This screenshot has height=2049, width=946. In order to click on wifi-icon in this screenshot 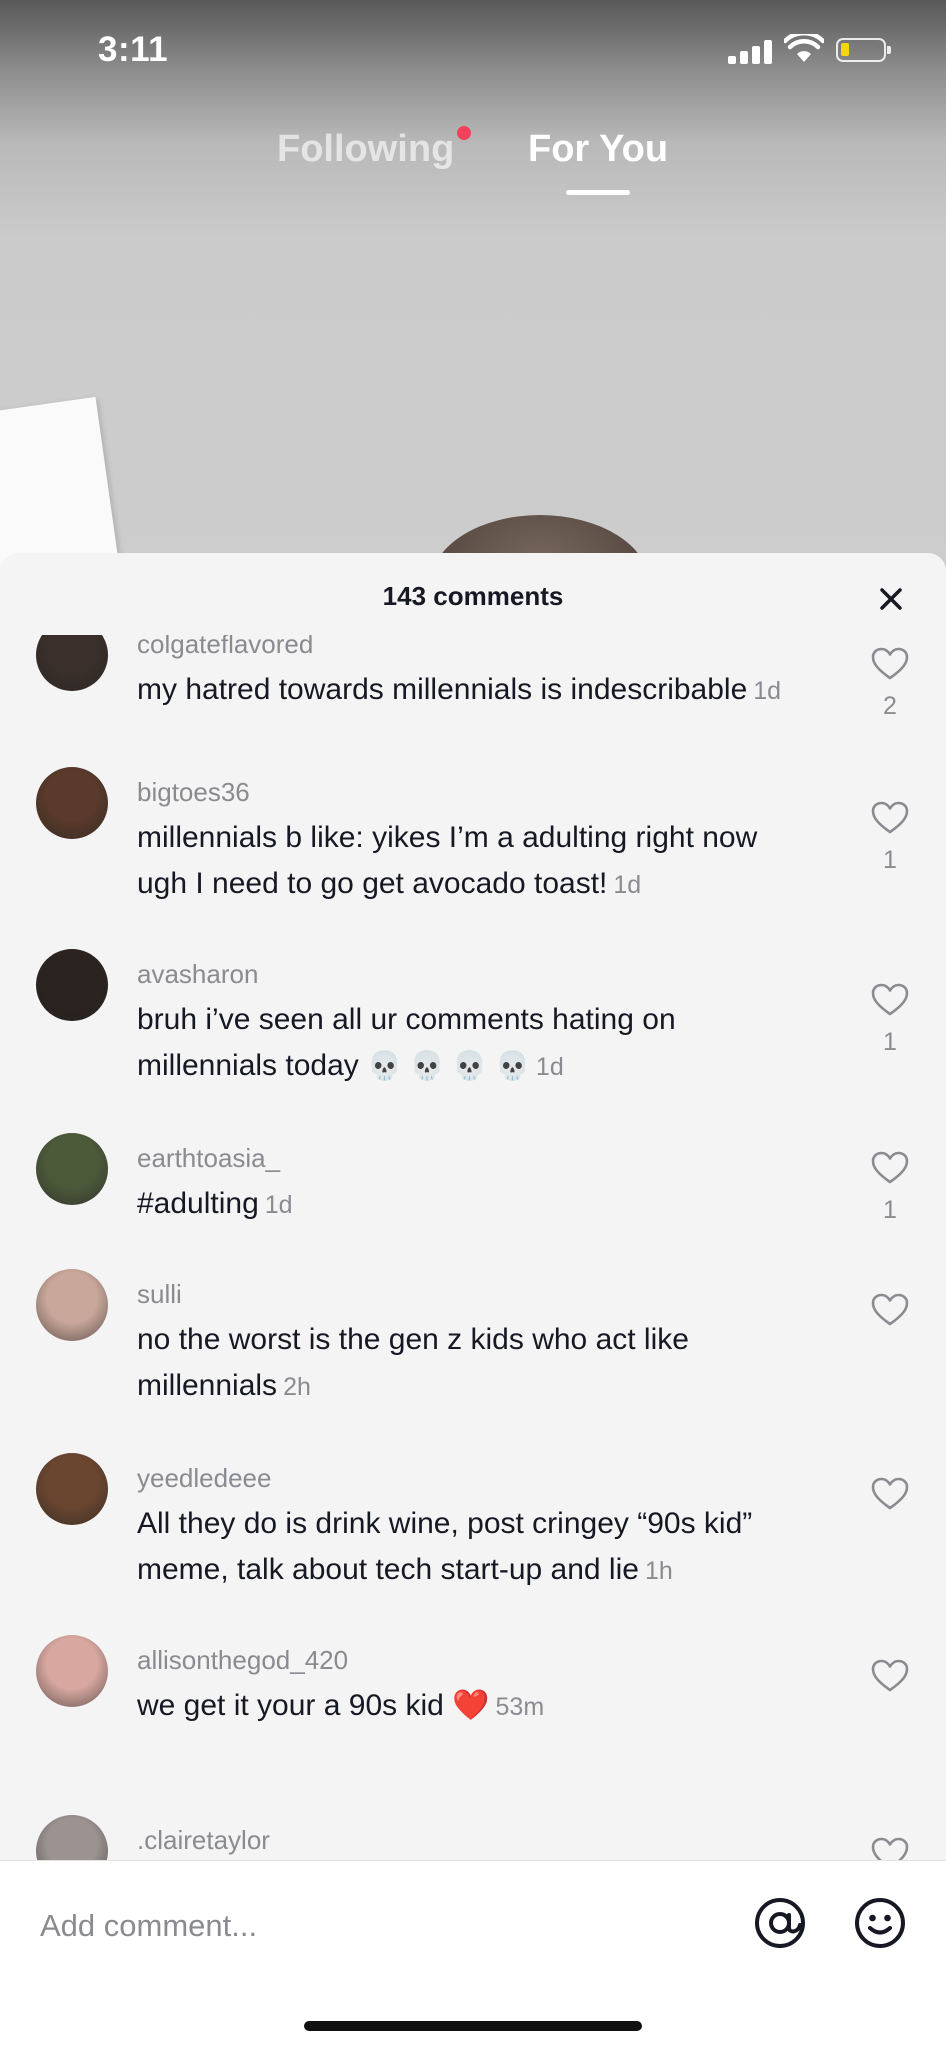, I will do `click(804, 48)`.